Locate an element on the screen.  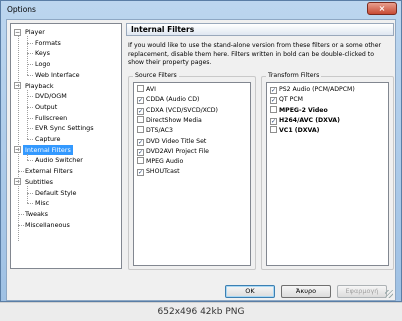
tree-item-label: EVR Sync Settings is located at coordinates (64, 128).